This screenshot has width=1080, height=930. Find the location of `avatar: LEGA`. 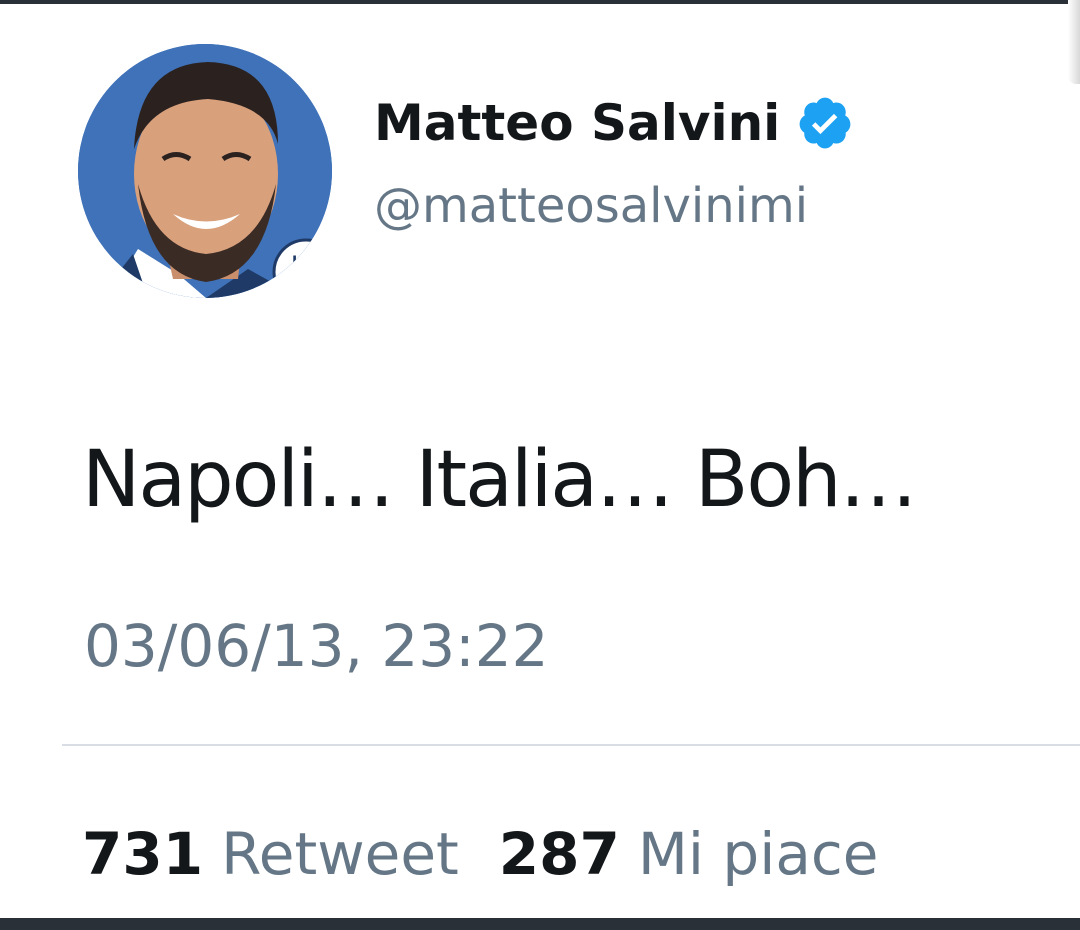

avatar: LEGA is located at coordinates (205, 171).